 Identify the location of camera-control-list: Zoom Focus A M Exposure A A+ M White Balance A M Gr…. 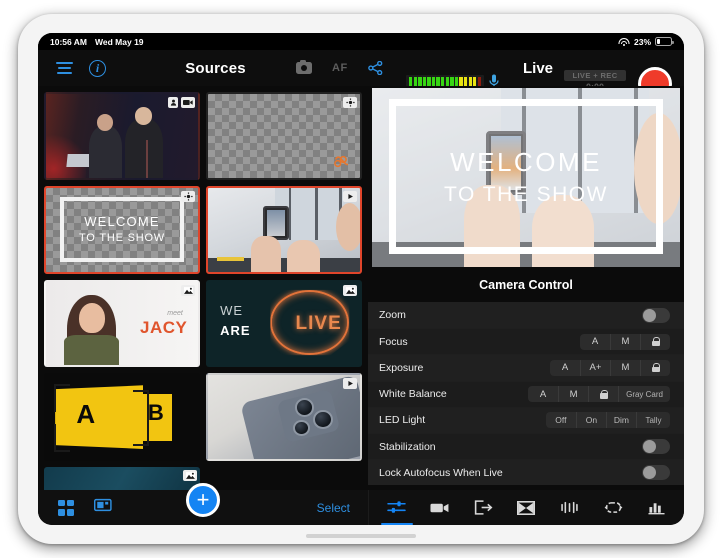
(526, 396).